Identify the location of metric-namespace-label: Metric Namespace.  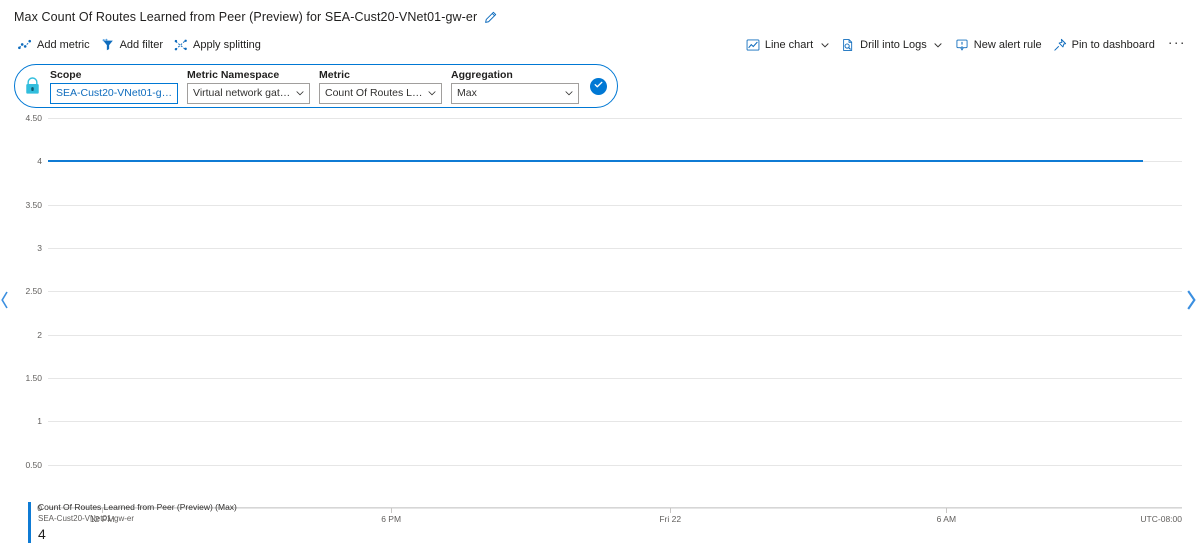
(233, 74).